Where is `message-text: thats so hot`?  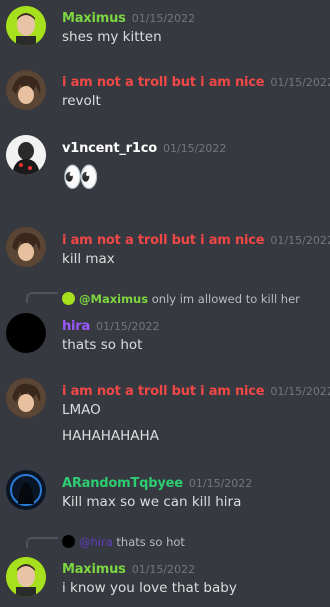
message-text: thats so hot is located at coordinates (102, 345).